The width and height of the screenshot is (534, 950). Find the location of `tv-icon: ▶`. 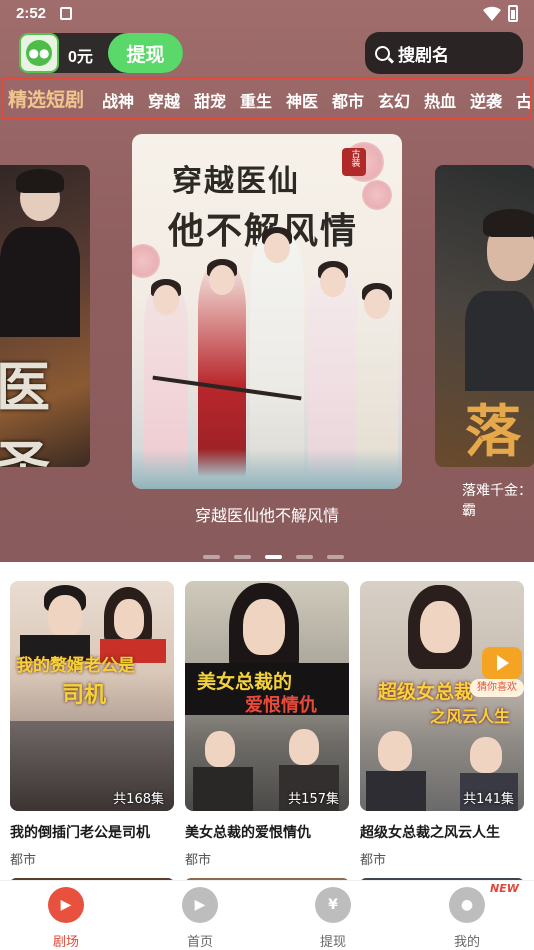

tv-icon: ▶ is located at coordinates (200, 905).